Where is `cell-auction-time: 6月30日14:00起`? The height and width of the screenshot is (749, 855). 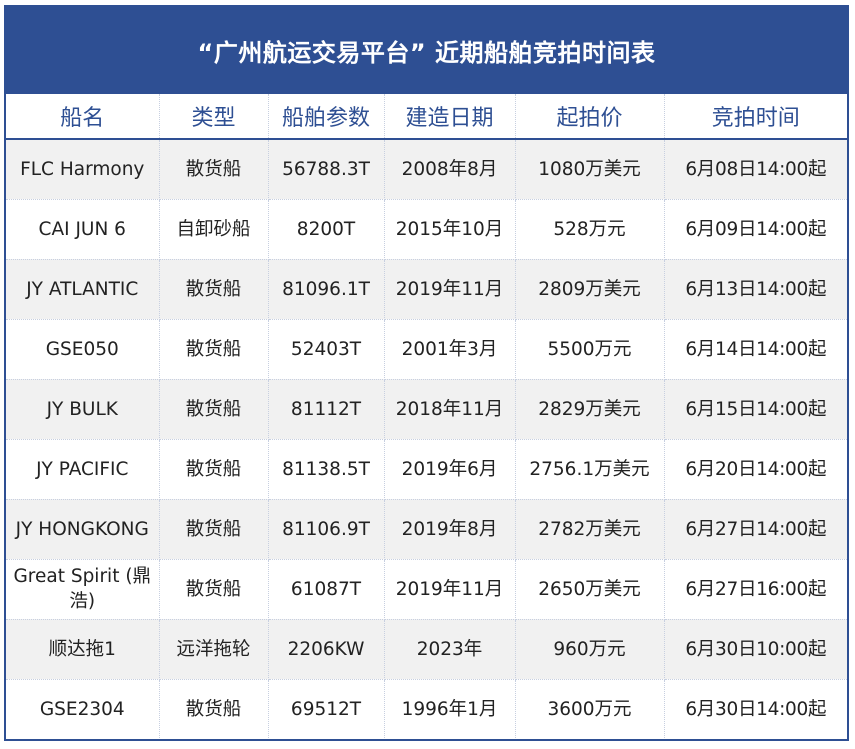 cell-auction-time: 6月30日14:00起 is located at coordinates (755, 709).